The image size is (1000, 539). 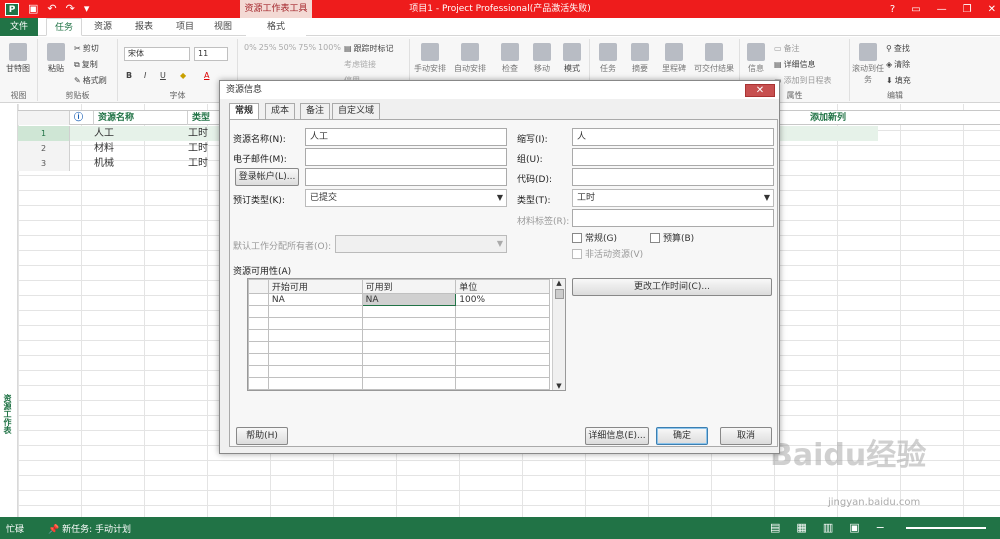 What do you see at coordinates (18, 58) in the screenshot?
I see `gantt-button: 甘特图` at bounding box center [18, 58].